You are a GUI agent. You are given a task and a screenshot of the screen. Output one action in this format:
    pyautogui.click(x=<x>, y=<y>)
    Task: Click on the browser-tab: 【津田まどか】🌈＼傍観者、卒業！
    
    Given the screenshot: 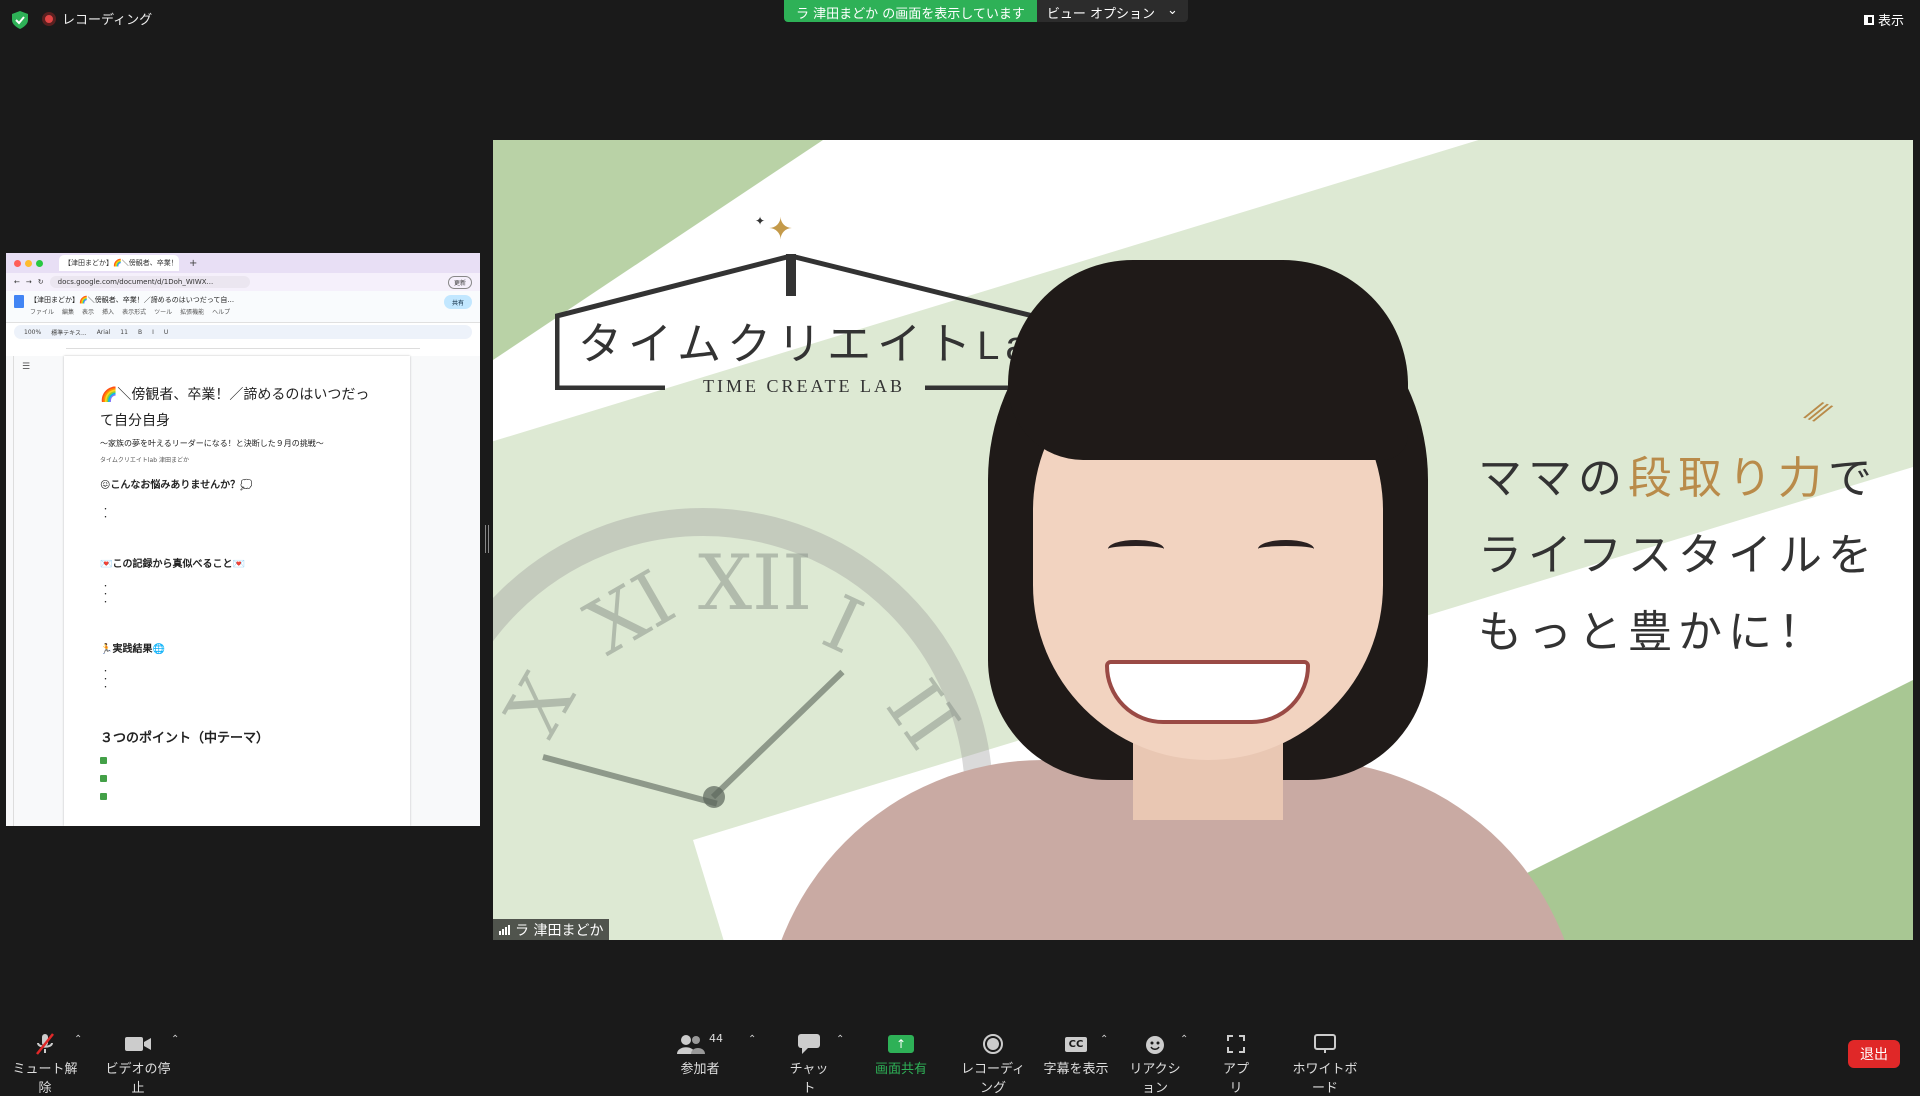 What is the action you would take?
    pyautogui.click(x=119, y=263)
    